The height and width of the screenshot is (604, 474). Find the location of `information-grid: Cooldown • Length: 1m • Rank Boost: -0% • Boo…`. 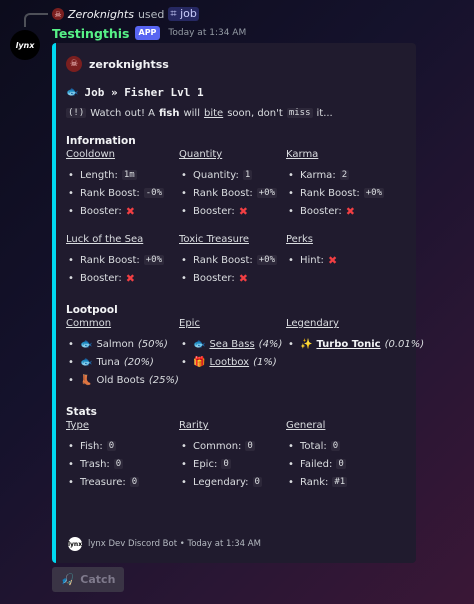

information-grid: Cooldown • Length: 1m • Rank Boost: -0% • Boo… is located at coordinates (235, 184).